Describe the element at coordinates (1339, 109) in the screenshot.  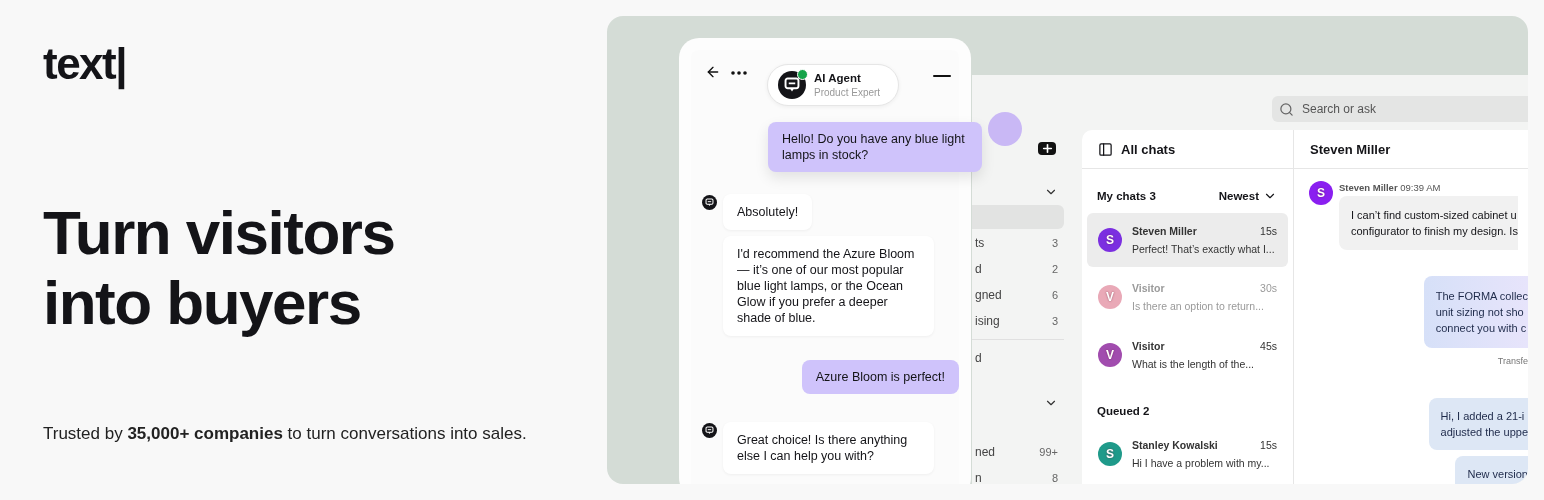
I see `search-placeholder: Search or ask` at that location.